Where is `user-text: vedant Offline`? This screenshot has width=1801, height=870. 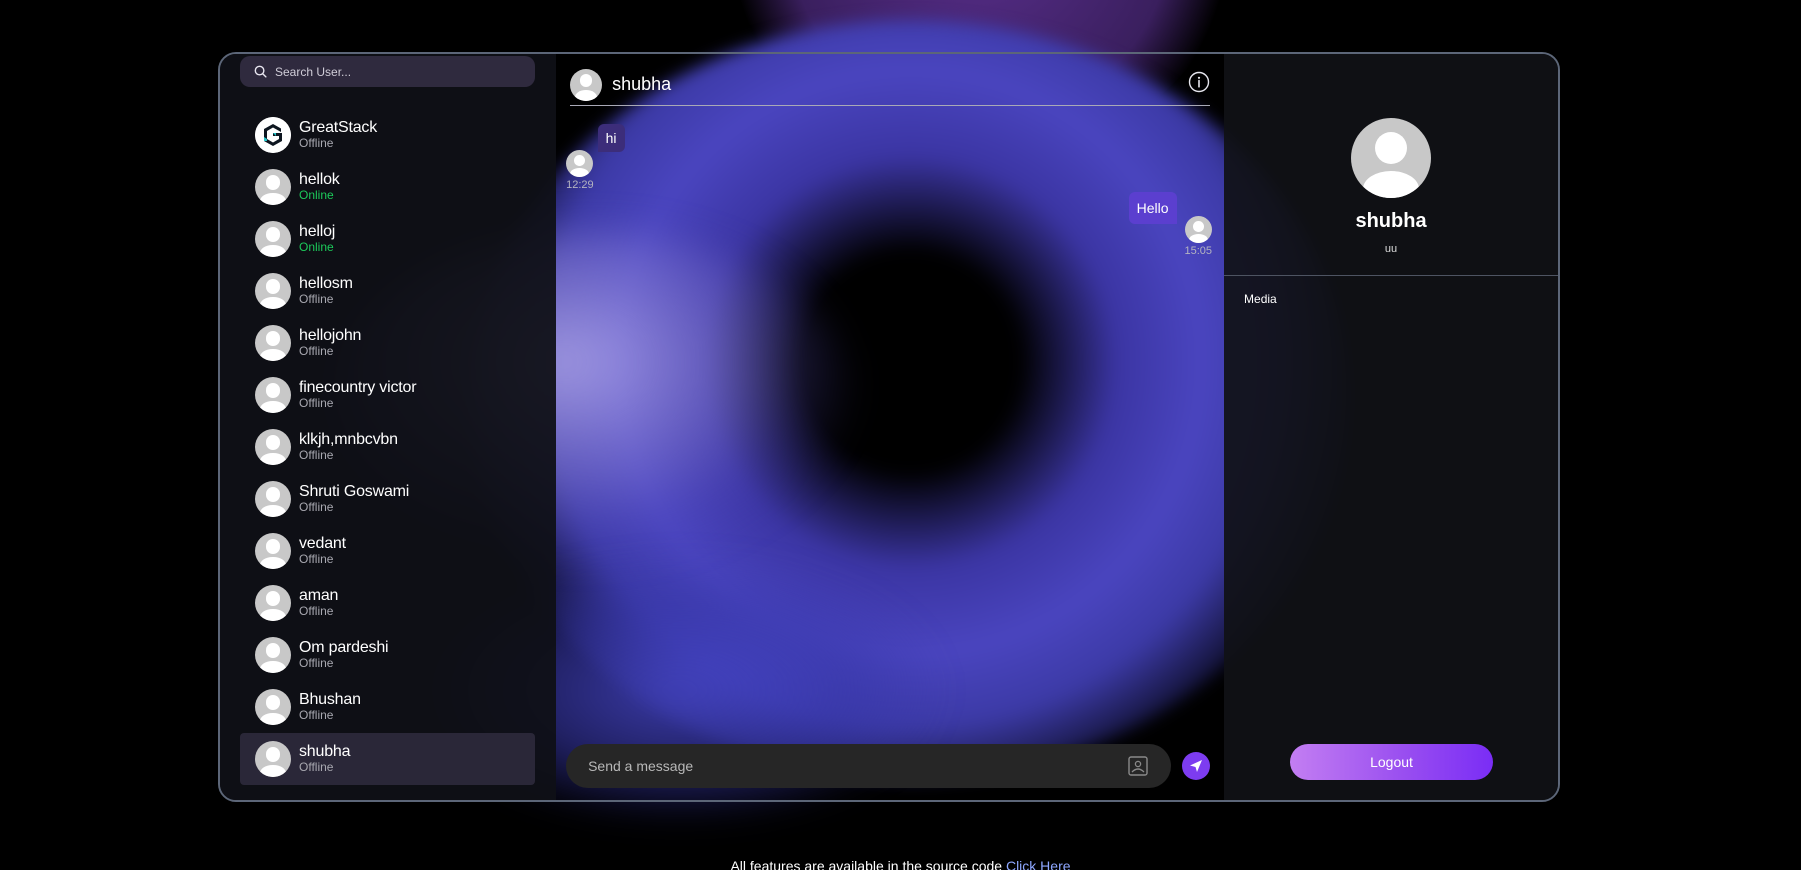 user-text: vedant Offline is located at coordinates (322, 551).